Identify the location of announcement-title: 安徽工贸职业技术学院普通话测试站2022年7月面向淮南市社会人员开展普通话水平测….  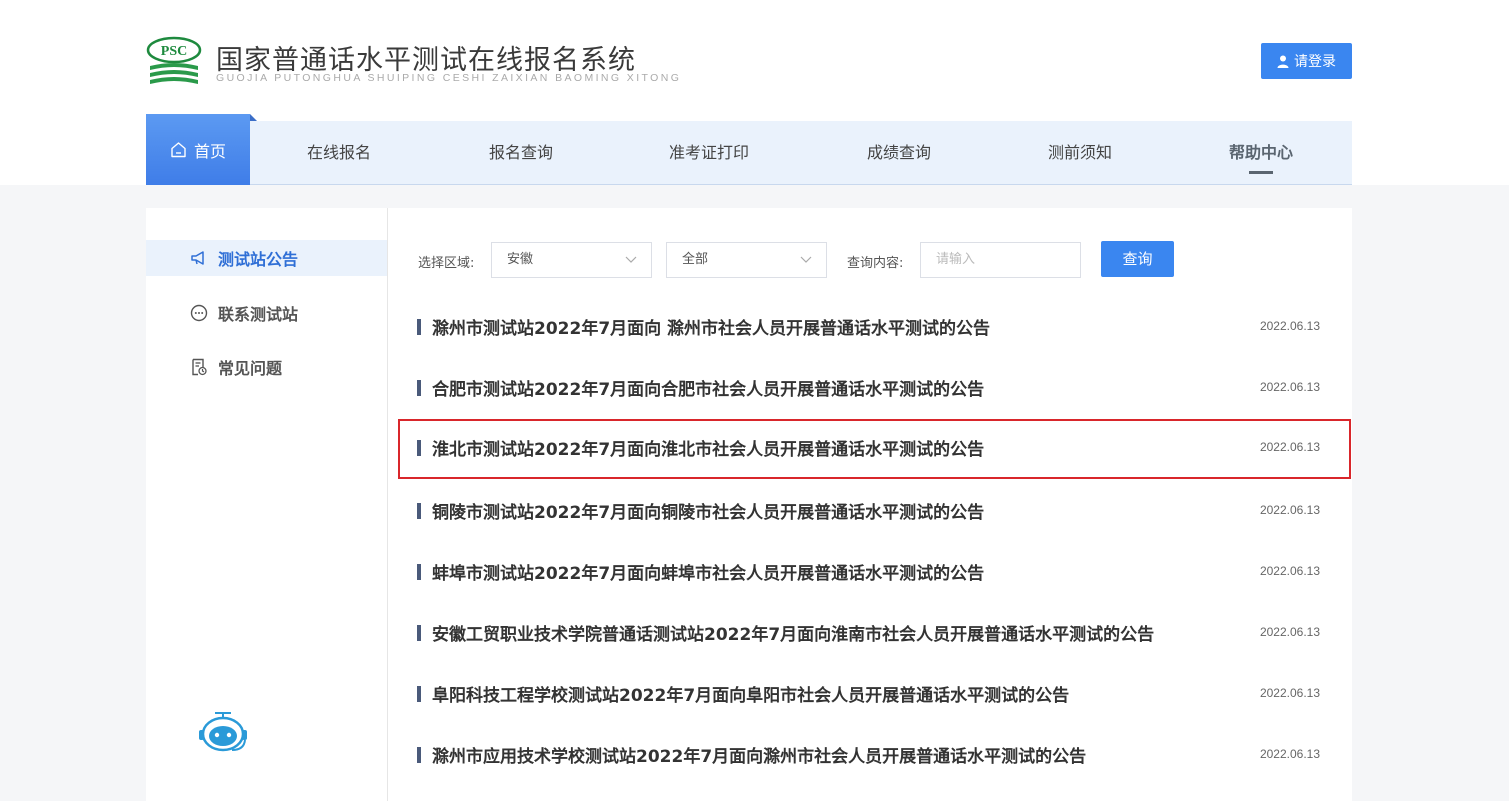
(793, 632).